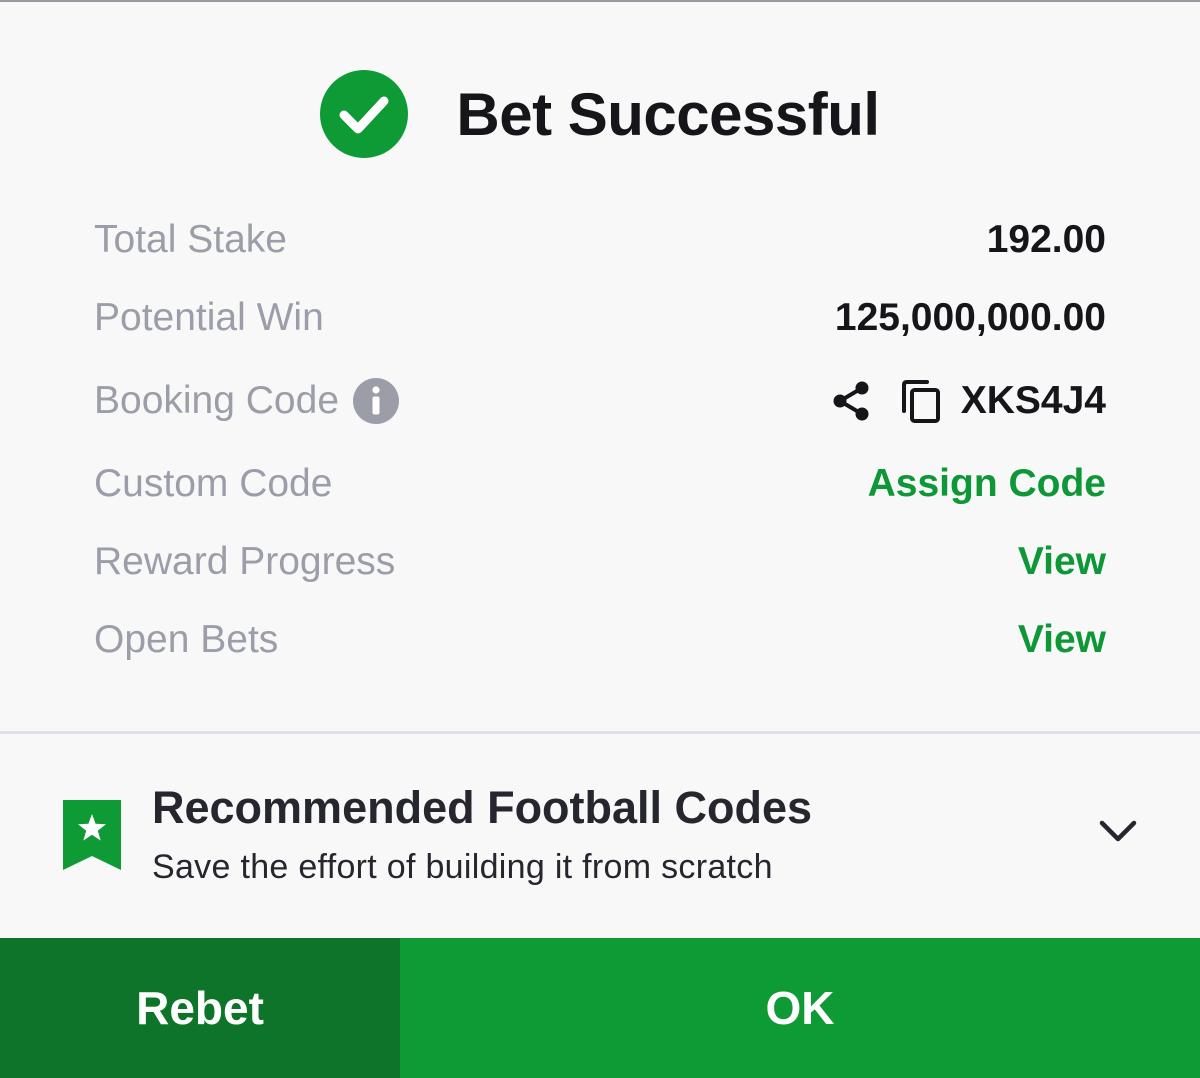  I want to click on info-icon, so click(376, 401).